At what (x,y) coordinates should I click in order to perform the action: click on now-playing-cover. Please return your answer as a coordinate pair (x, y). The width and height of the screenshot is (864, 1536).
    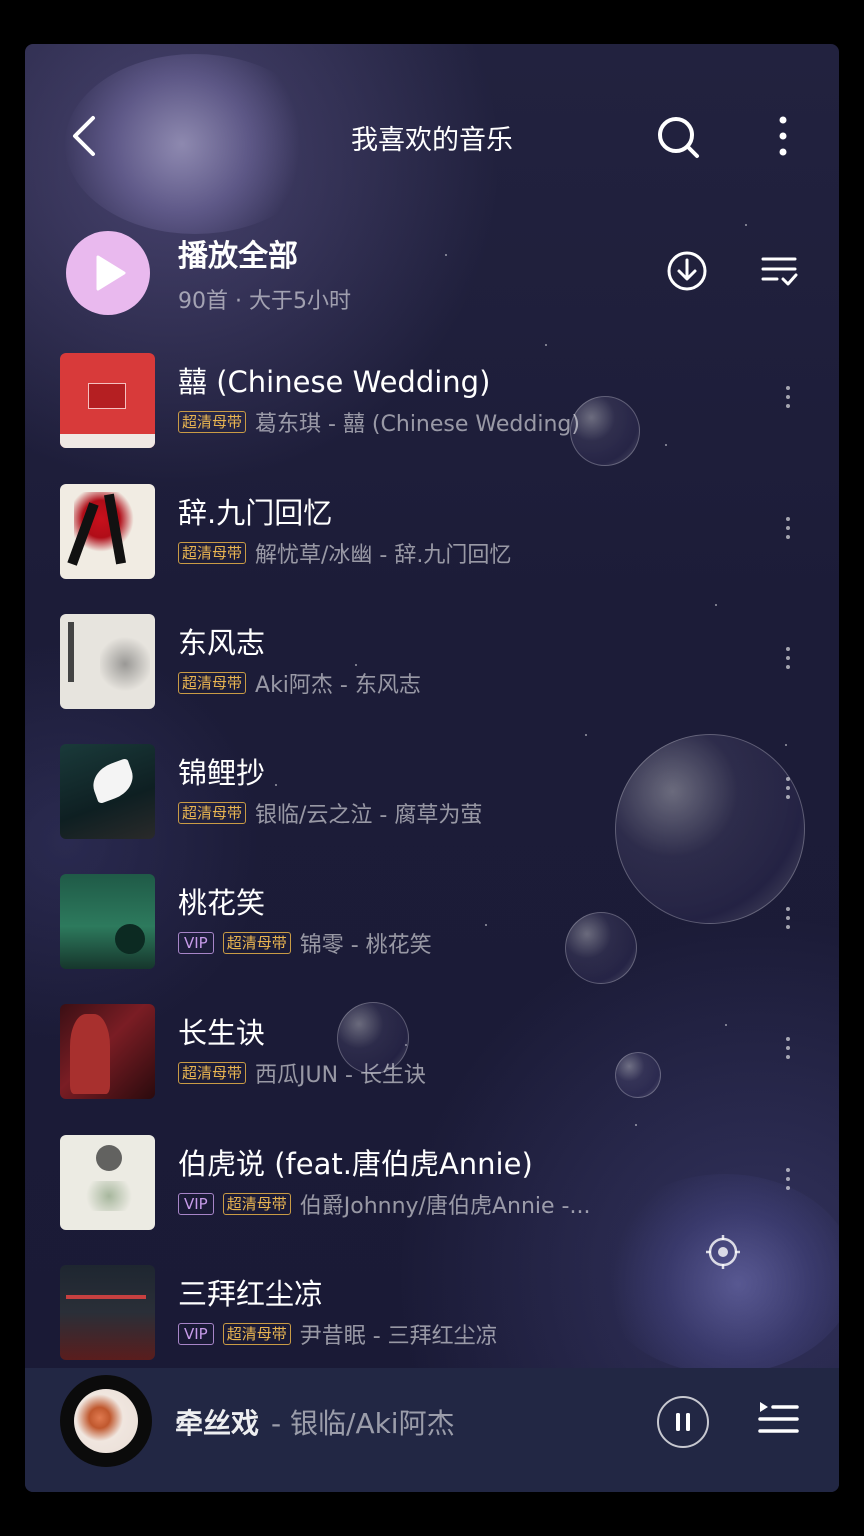
    Looking at the image, I should click on (106, 1421).